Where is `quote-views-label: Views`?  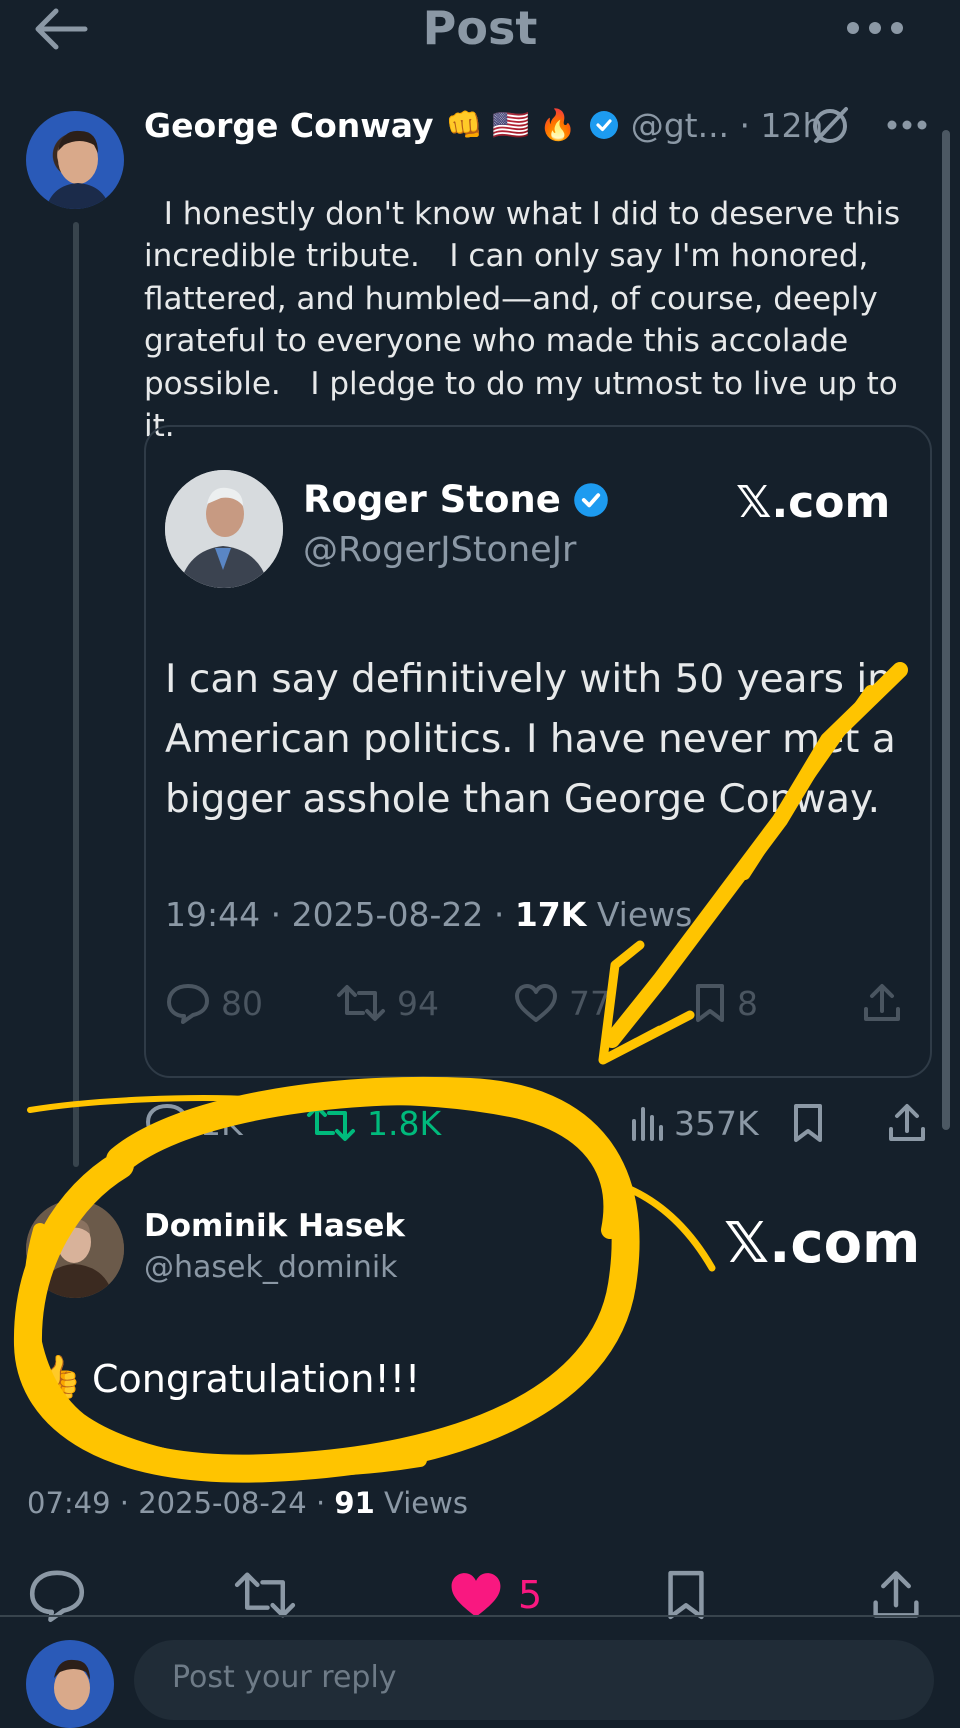
quote-views-label: Views is located at coordinates (644, 914).